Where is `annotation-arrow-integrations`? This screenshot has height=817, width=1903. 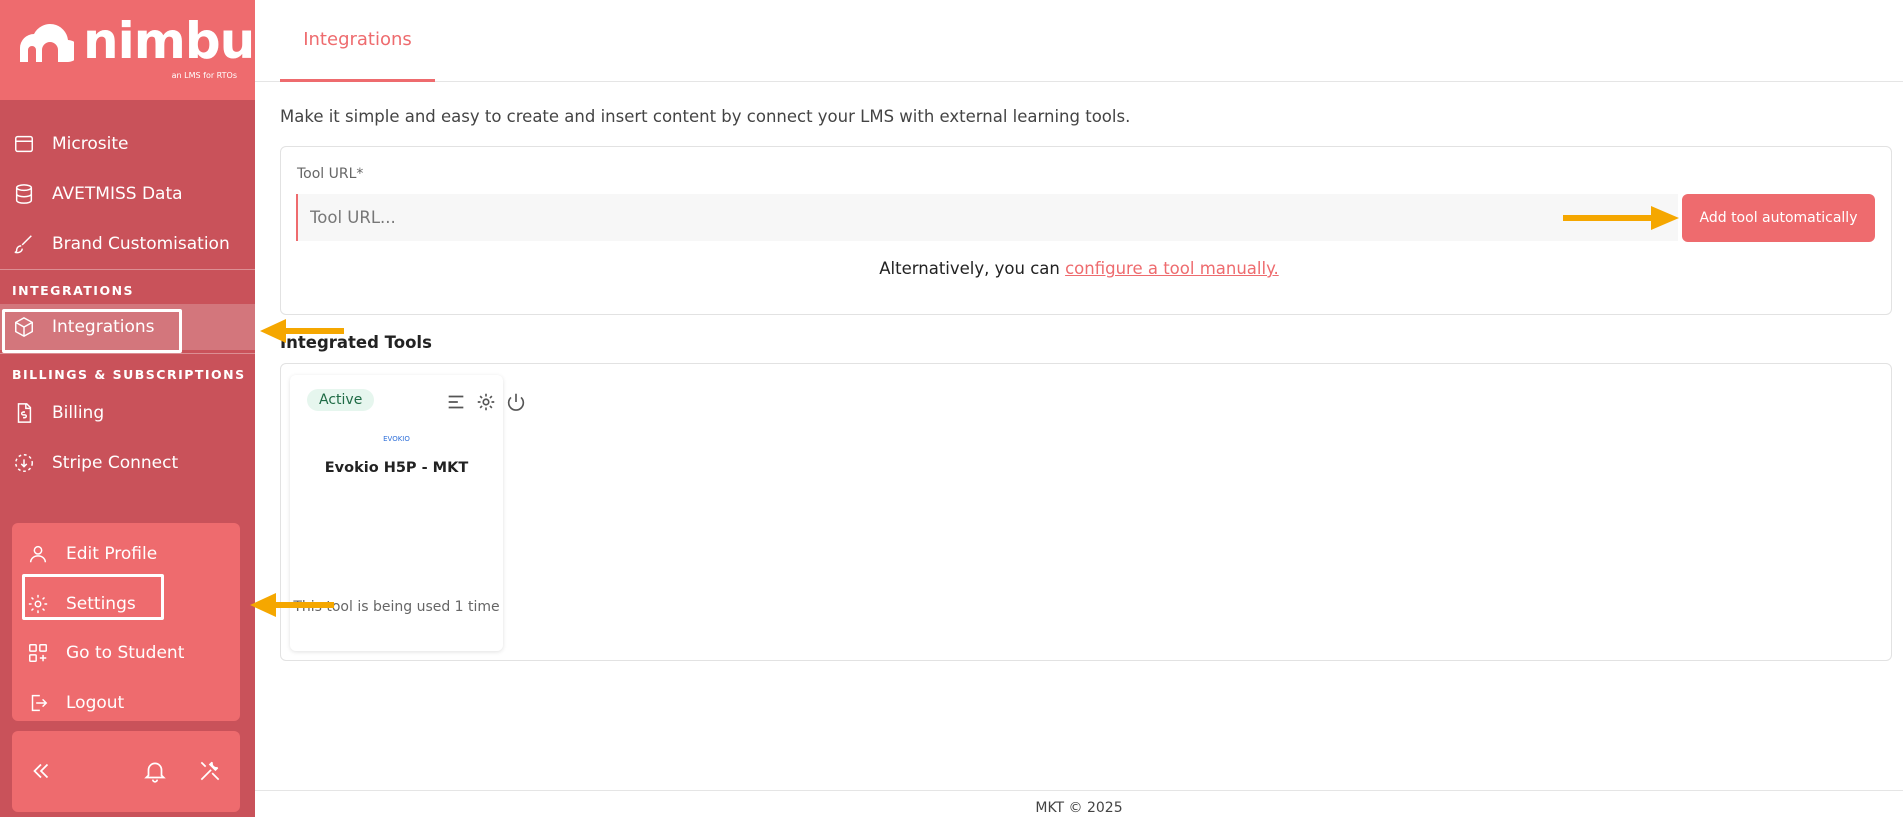
annotation-arrow-integrations is located at coordinates (302, 331).